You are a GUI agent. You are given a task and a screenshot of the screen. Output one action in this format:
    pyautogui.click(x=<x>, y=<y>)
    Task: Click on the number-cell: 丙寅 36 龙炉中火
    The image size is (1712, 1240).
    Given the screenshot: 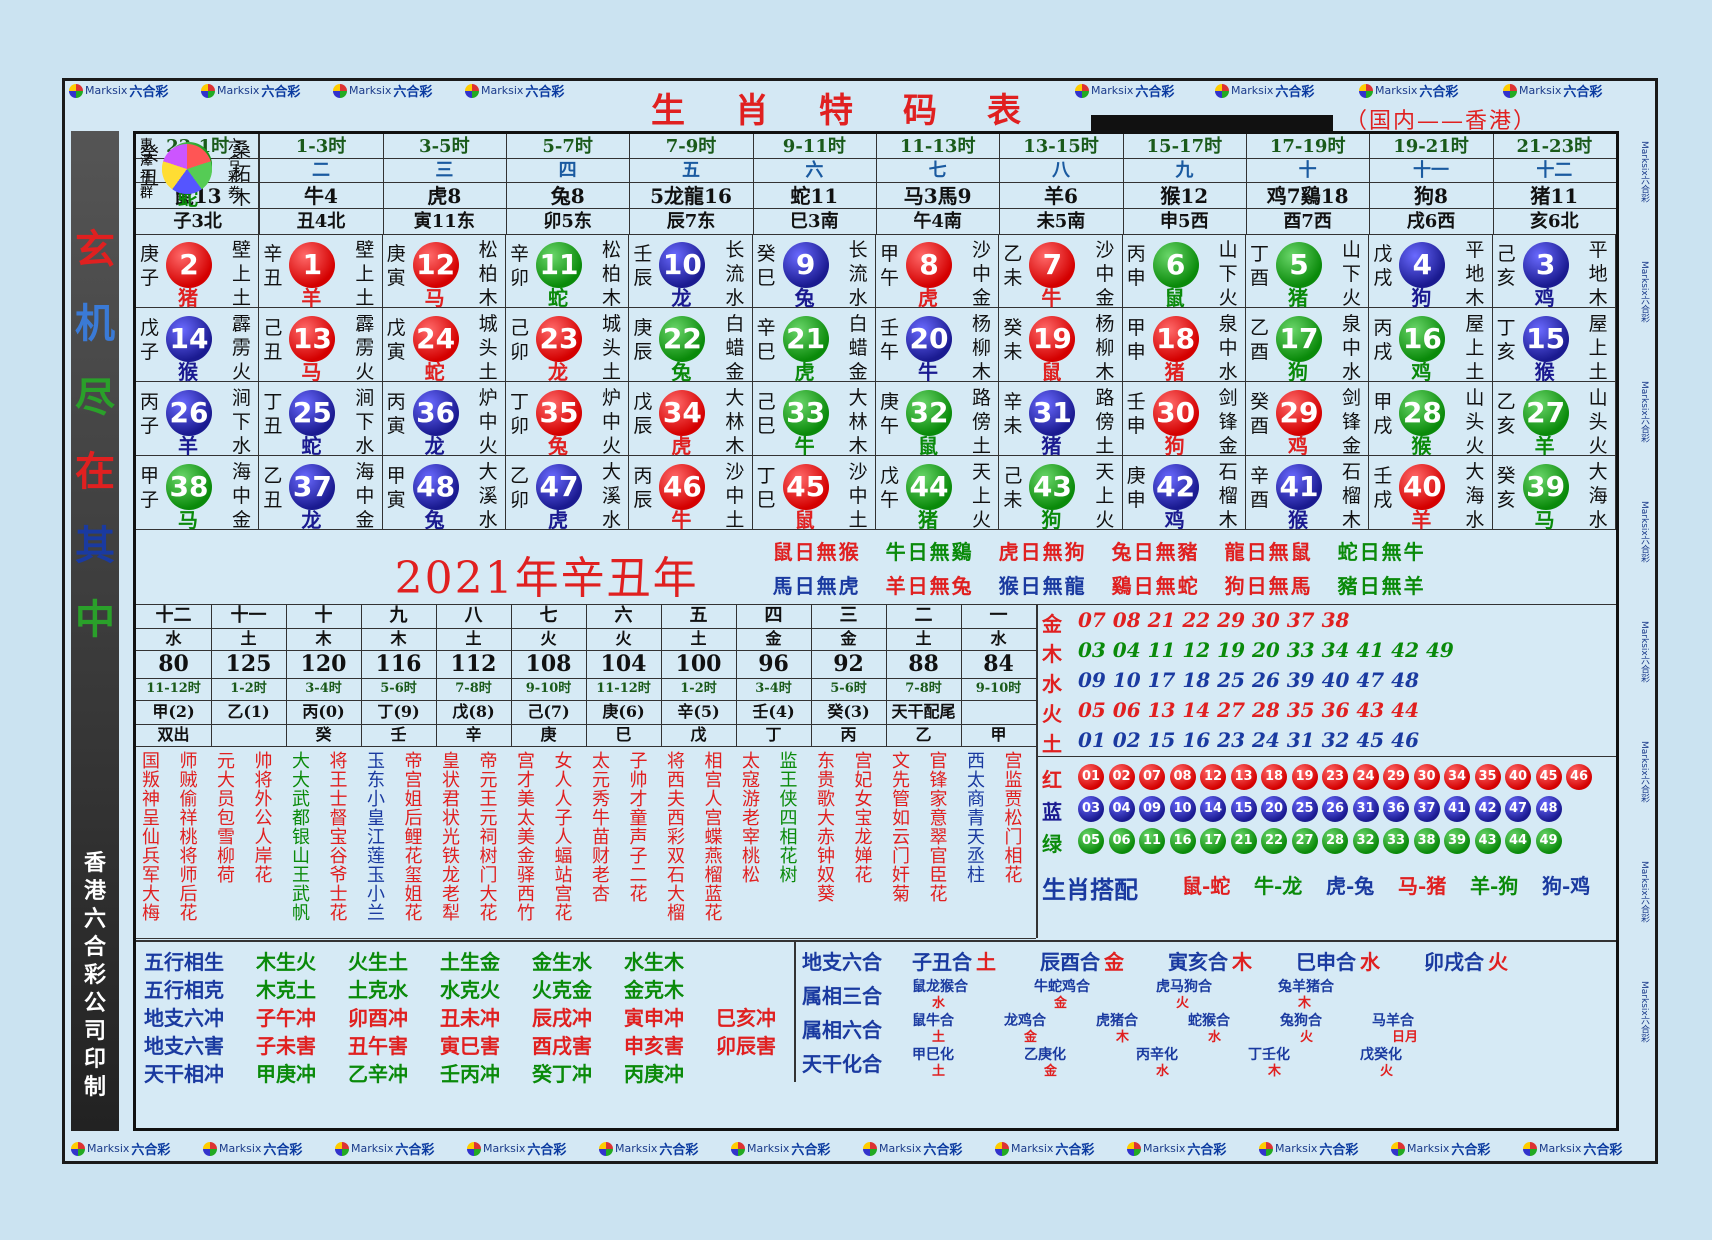 What is the action you would take?
    pyautogui.click(x=444, y=420)
    